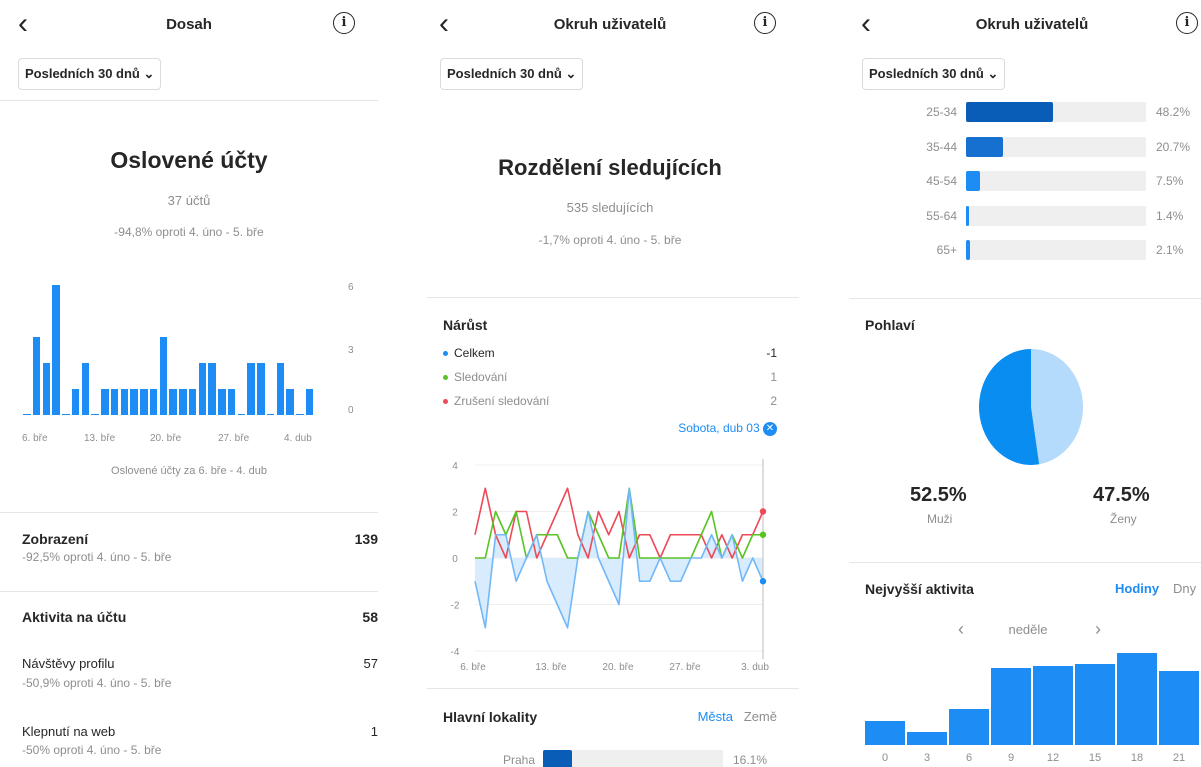  I want to click on legend-item: Celkem -1, so click(610, 353).